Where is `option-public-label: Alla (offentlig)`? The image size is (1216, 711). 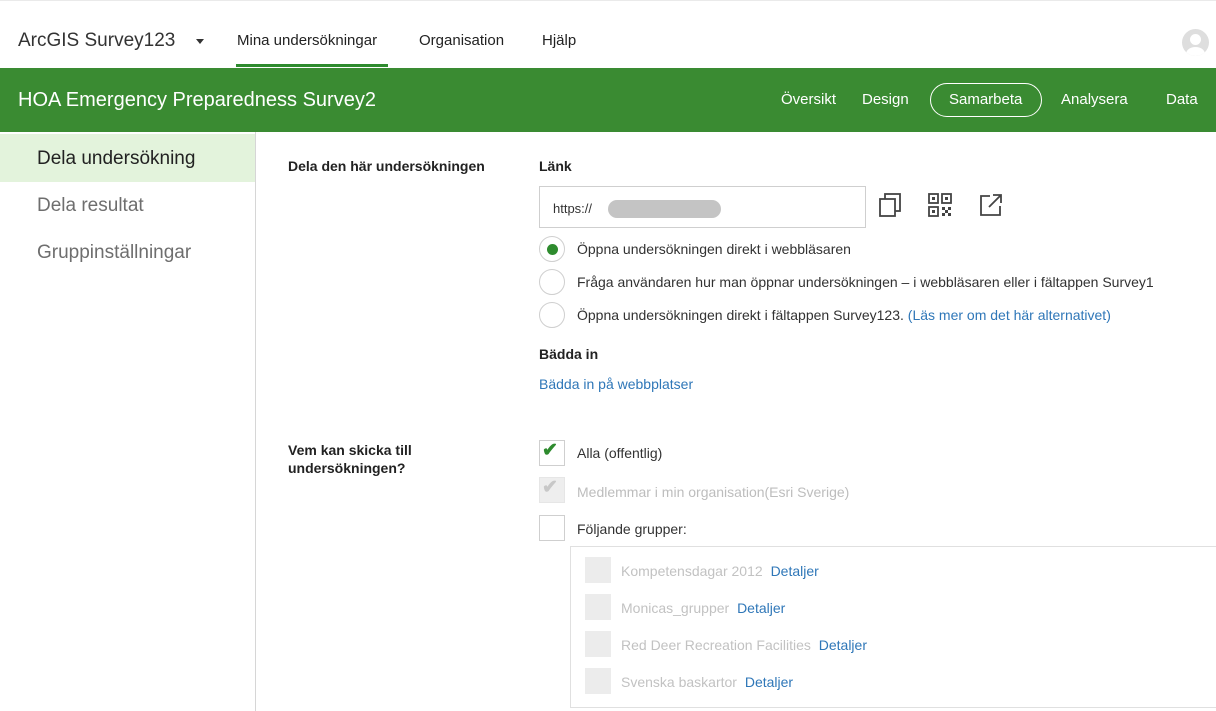
option-public-label: Alla (offentlig) is located at coordinates (620, 453).